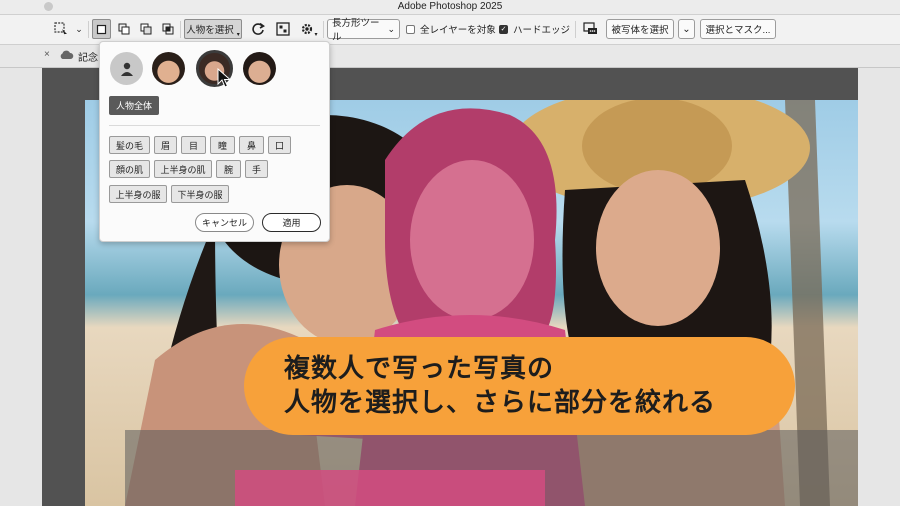 Image resolution: width=900 pixels, height=506 pixels. Describe the element at coordinates (419, 369) in the screenshot. I see `caption-line-1: 複数人で写った写真の` at that location.